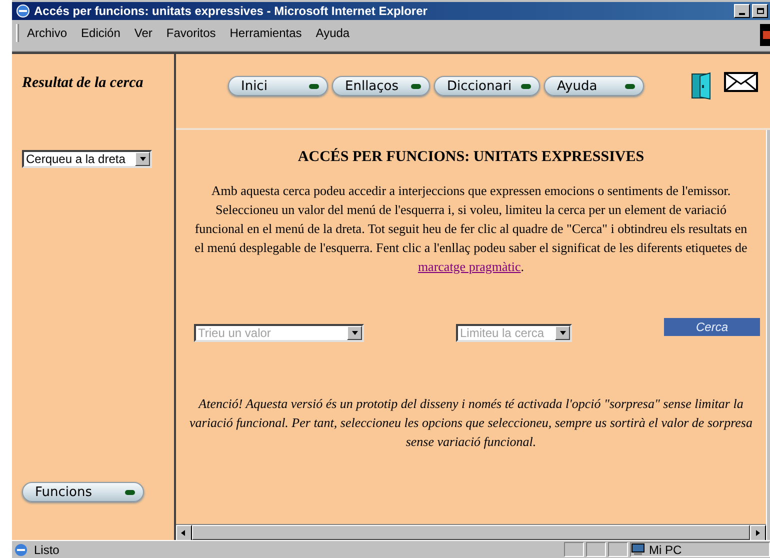  What do you see at coordinates (83, 492) in the screenshot?
I see `nav-button: Funcions` at bounding box center [83, 492].